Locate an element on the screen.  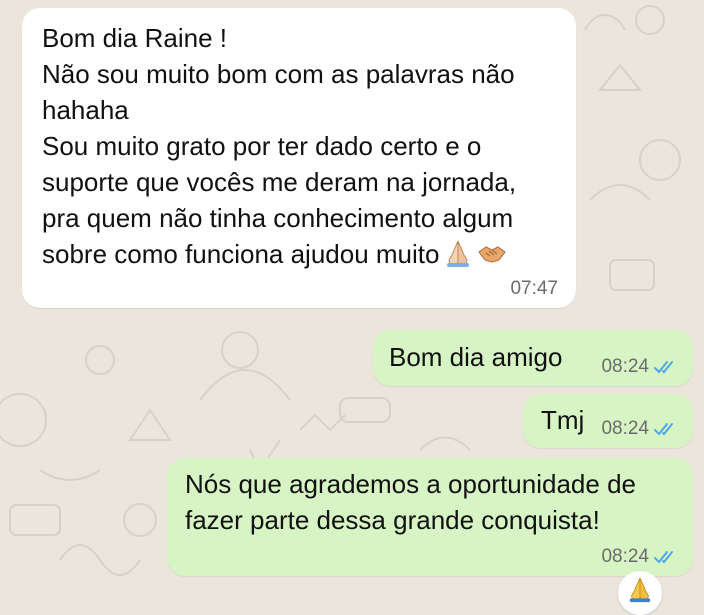
message-timestamp: 07:47 is located at coordinates (534, 288).